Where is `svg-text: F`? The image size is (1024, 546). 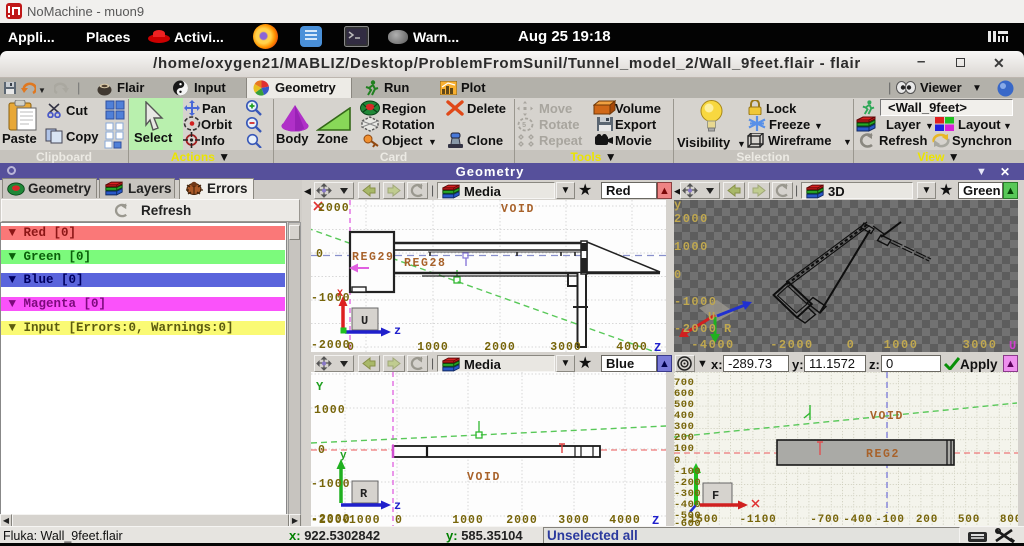
svg-text: F is located at coordinates (715, 496).